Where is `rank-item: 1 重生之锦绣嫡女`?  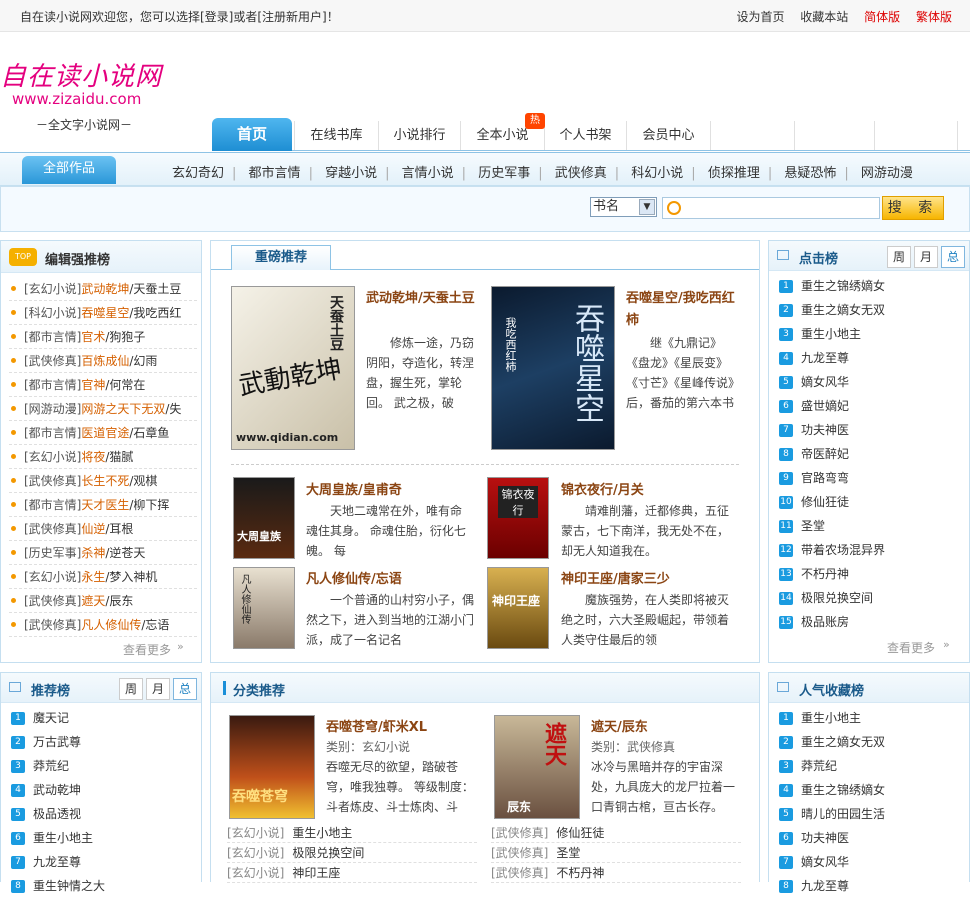 rank-item: 1 重生之锦绣嫡女 is located at coordinates (871, 286).